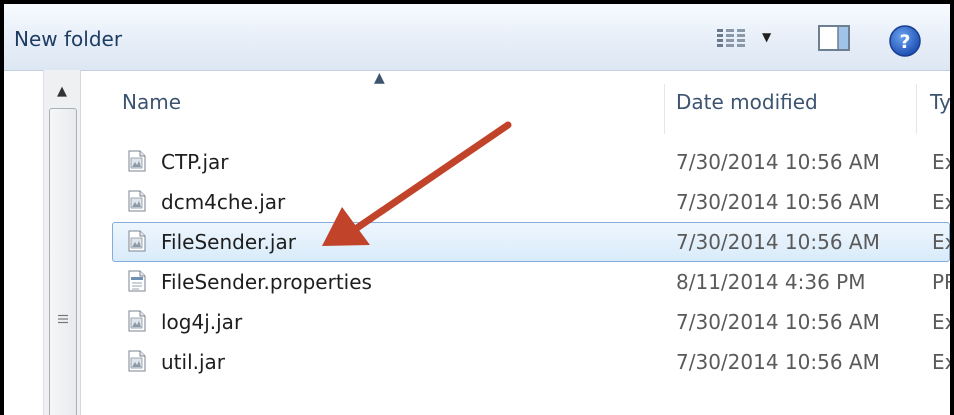 The image size is (954, 415). What do you see at coordinates (747, 102) in the screenshot?
I see `column-header-date-modified: Date modified` at bounding box center [747, 102].